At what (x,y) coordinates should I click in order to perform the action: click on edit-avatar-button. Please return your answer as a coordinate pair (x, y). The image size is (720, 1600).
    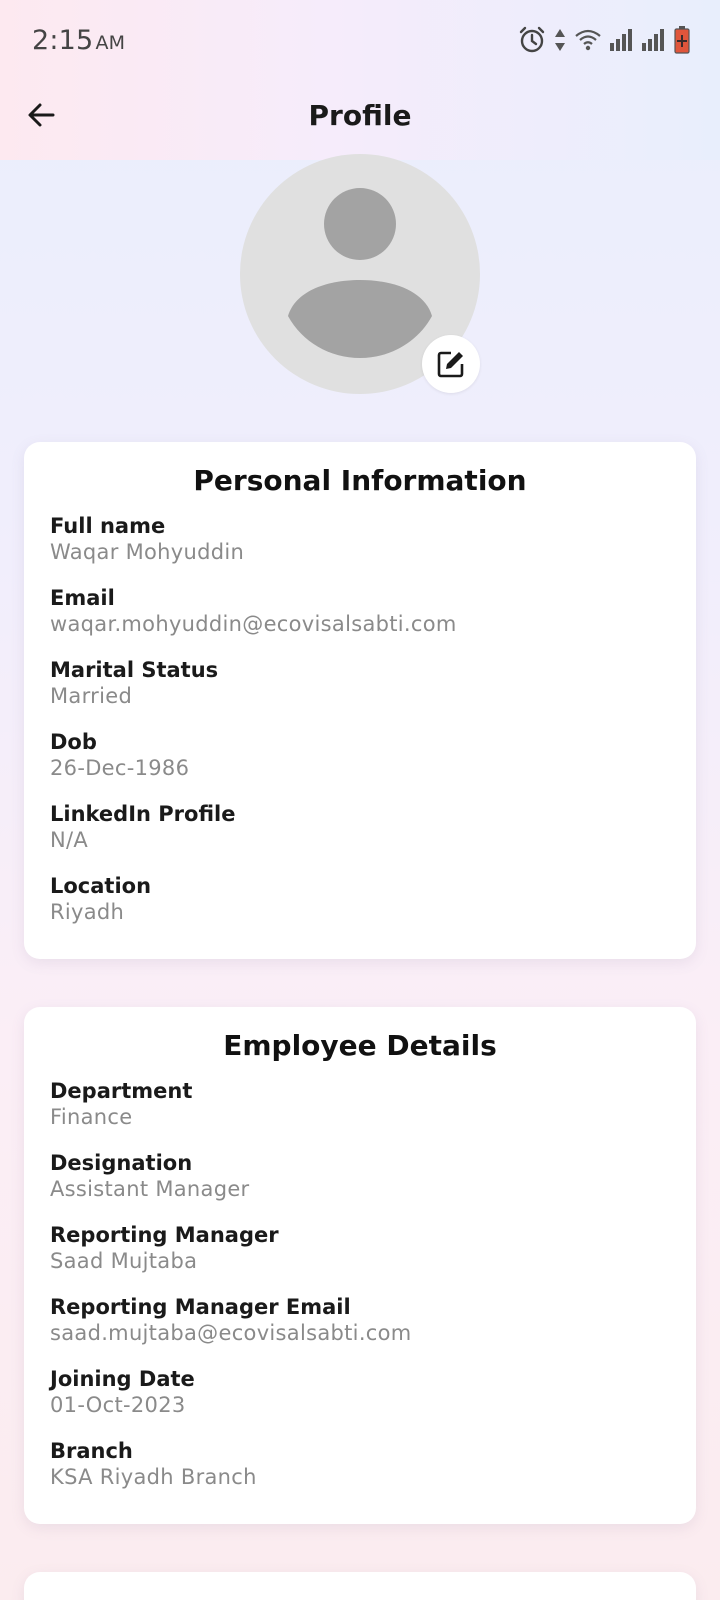
    Looking at the image, I should click on (451, 364).